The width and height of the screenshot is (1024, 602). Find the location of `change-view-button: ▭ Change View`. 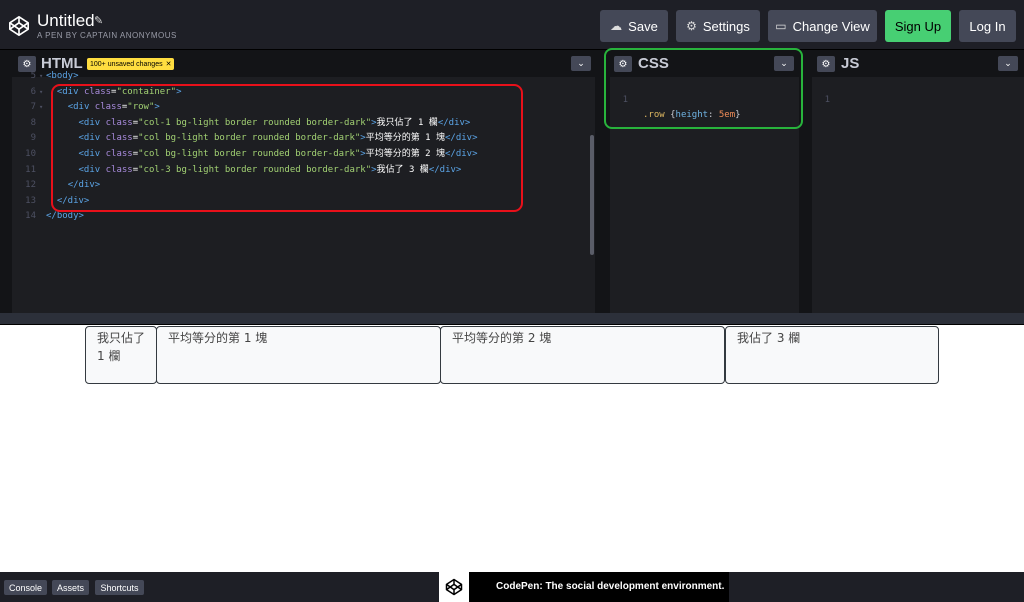

change-view-button: ▭ Change View is located at coordinates (822, 26).